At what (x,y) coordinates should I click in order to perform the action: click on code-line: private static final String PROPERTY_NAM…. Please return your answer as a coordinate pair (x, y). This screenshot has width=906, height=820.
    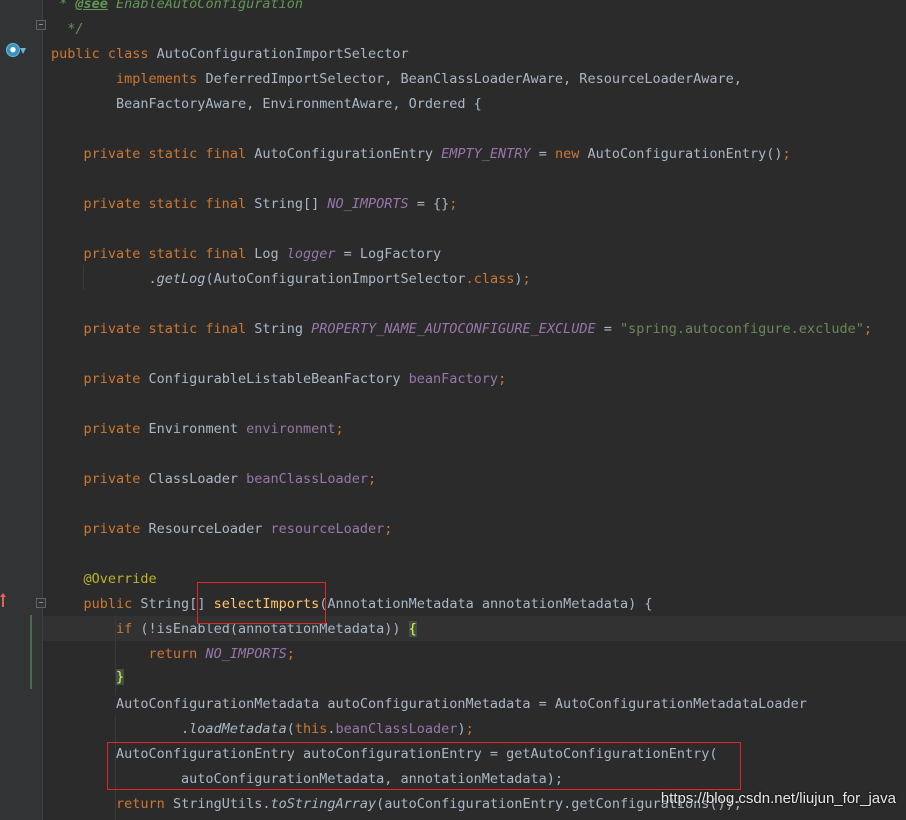
    Looking at the image, I should click on (477, 329).